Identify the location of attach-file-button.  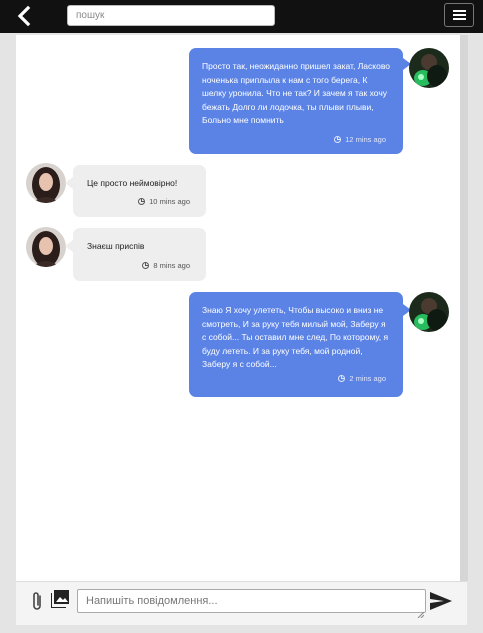
(37, 601).